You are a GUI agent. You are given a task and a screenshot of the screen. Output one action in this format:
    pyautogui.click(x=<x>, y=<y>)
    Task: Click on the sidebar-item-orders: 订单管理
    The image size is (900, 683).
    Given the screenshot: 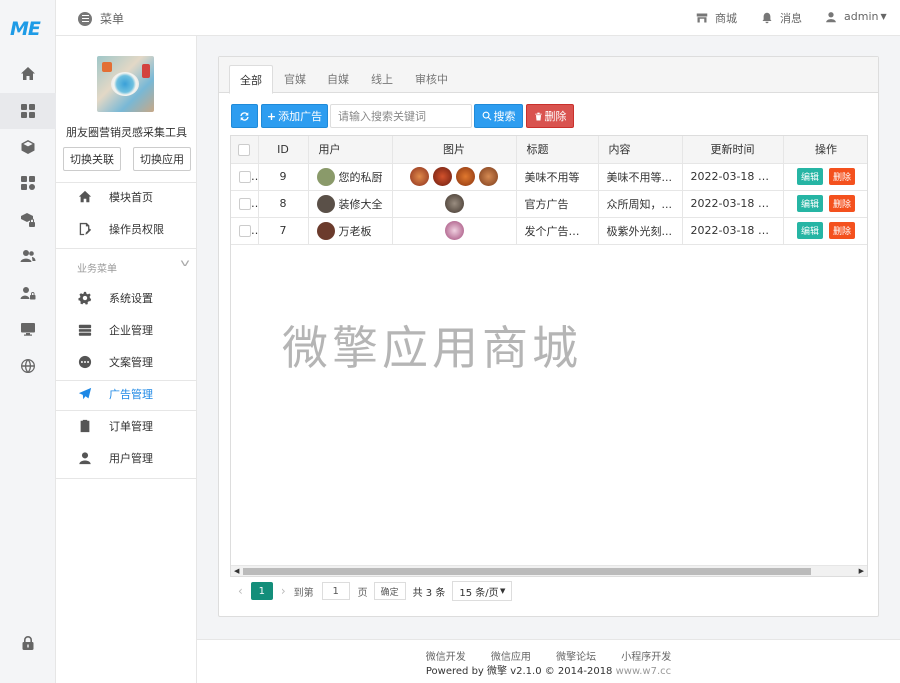 What is the action you would take?
    pyautogui.click(x=126, y=426)
    